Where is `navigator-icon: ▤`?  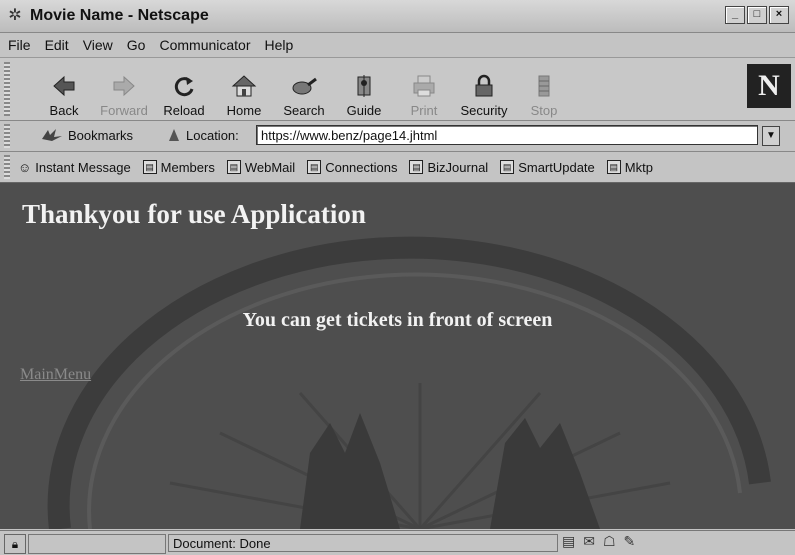
navigator-icon: ▤ is located at coordinates (568, 541).